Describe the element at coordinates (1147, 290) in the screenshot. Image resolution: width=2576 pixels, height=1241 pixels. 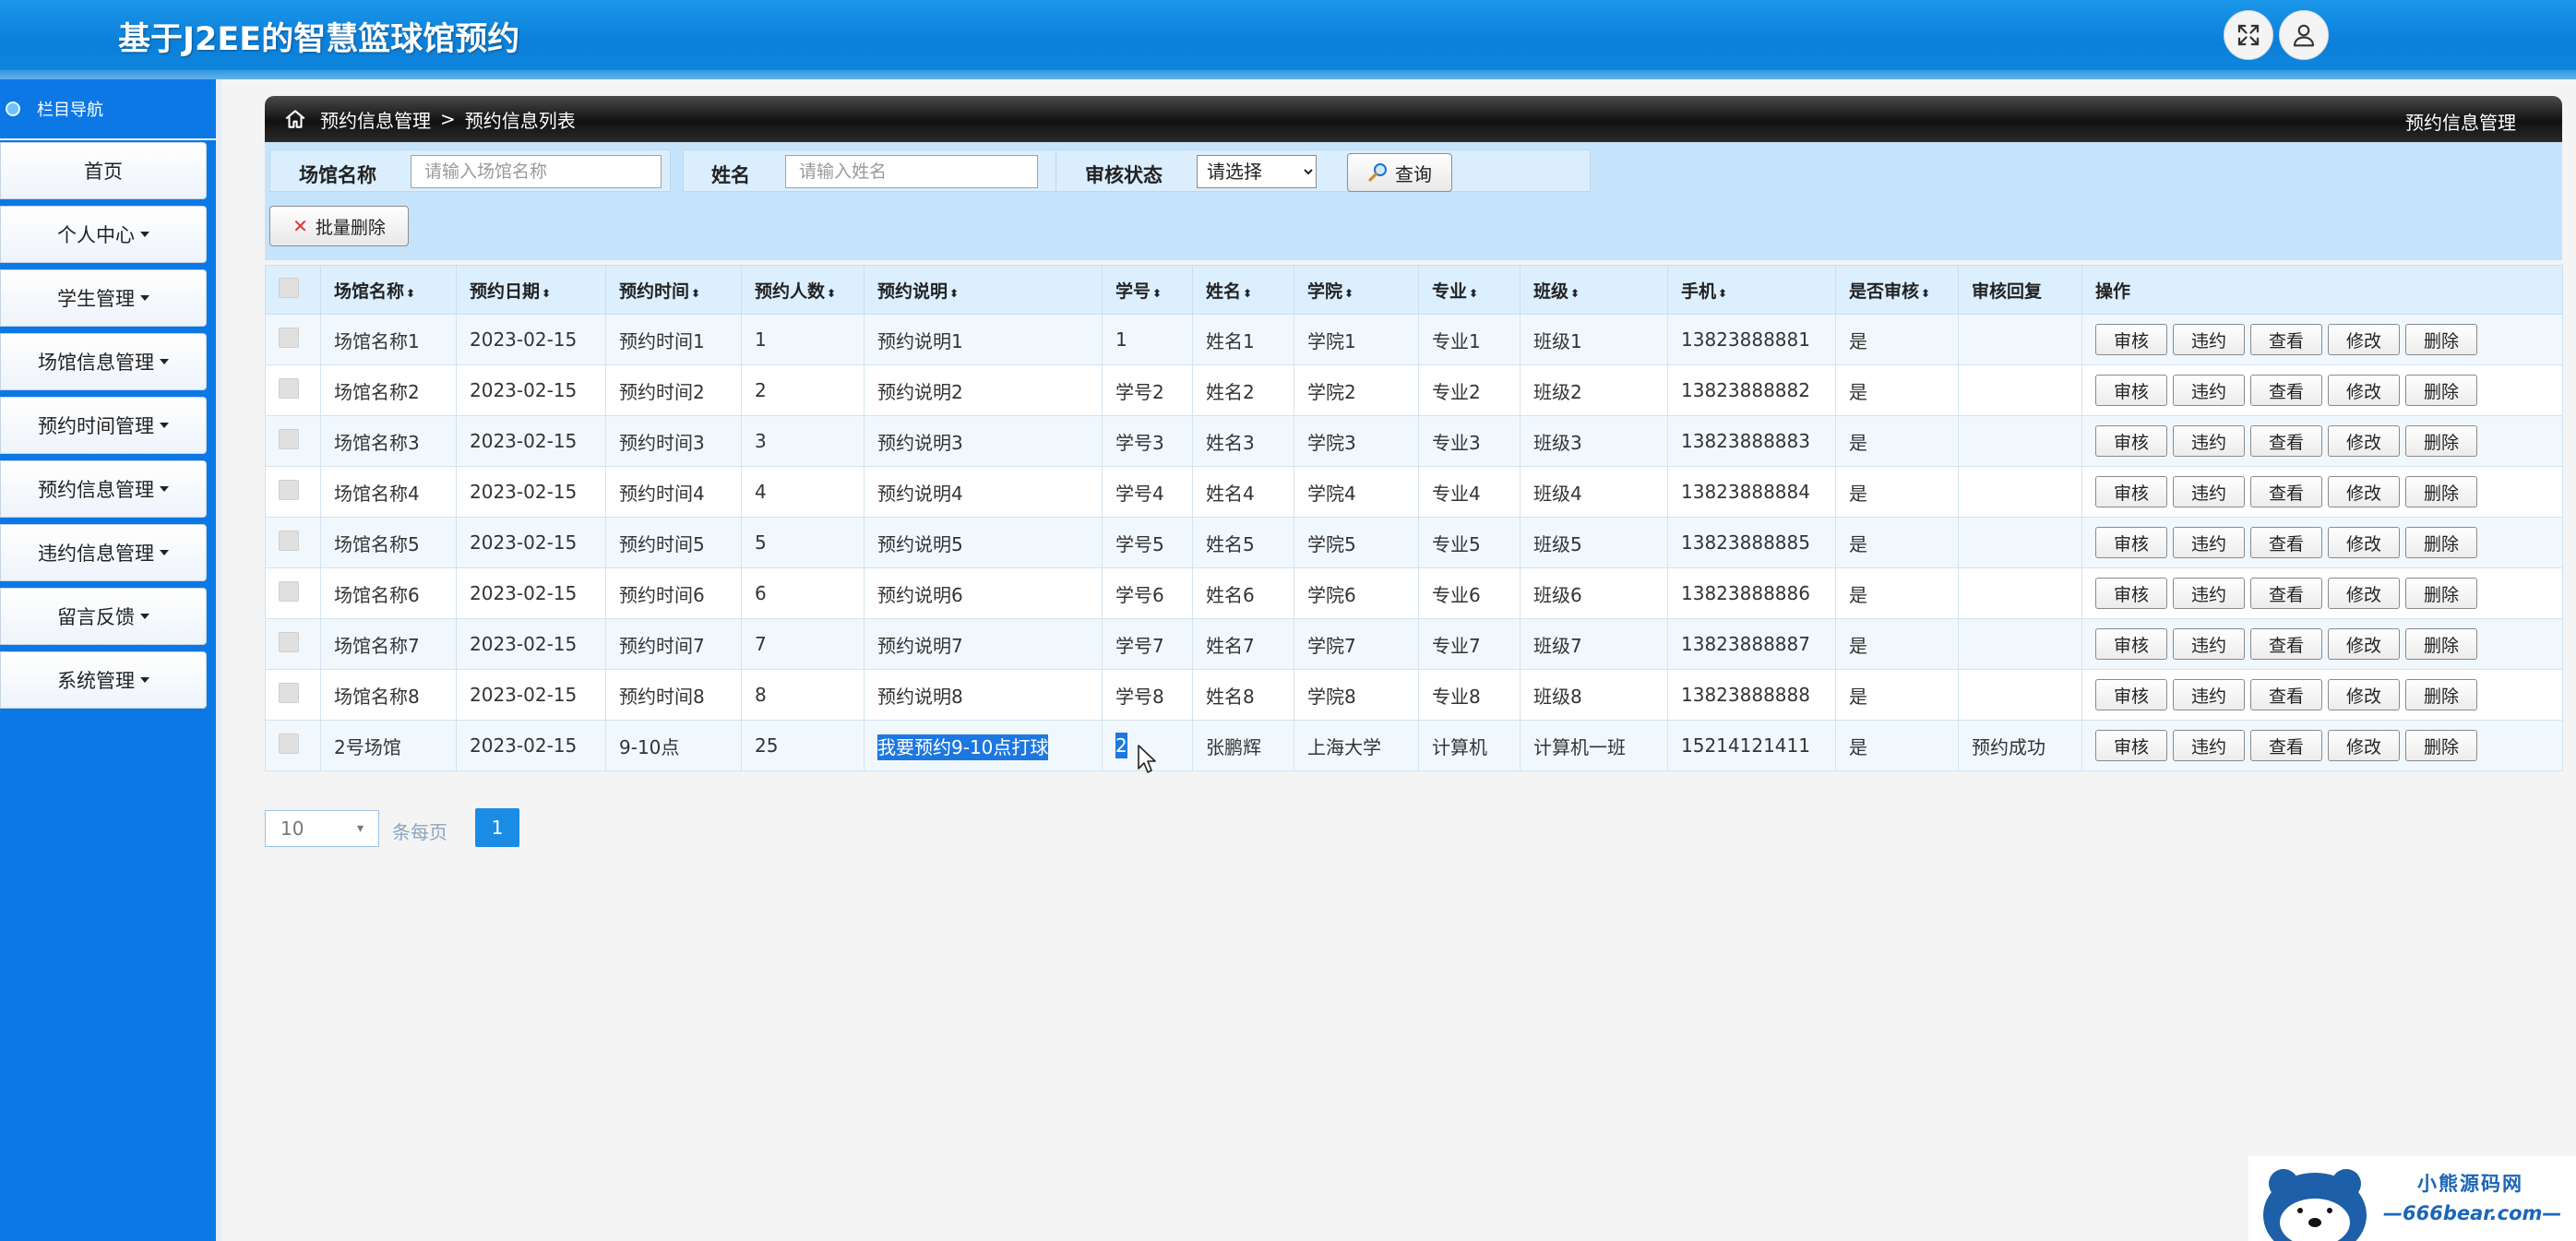
I see `column-header-5: 学号 ⬍` at that location.